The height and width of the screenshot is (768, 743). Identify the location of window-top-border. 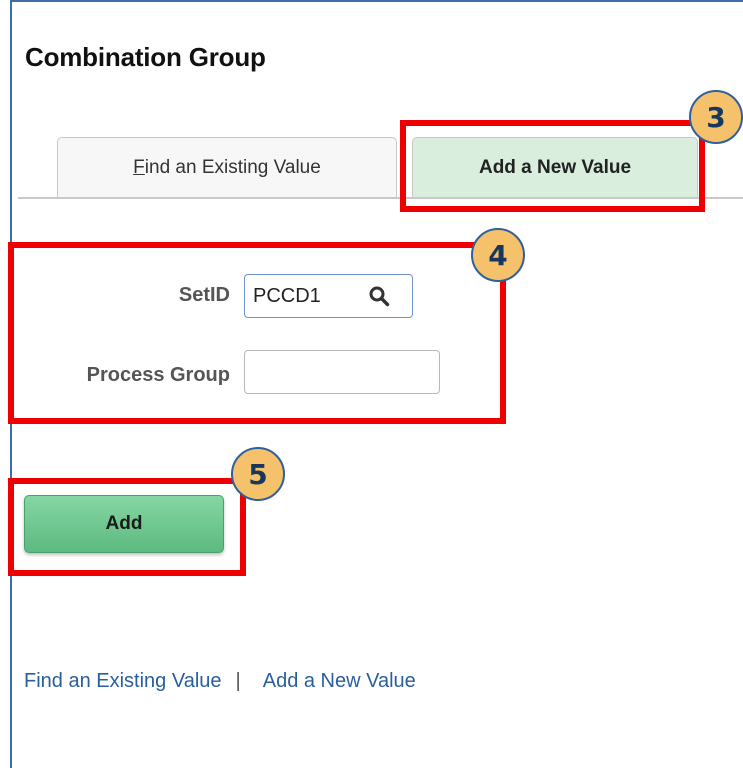
(376, 1).